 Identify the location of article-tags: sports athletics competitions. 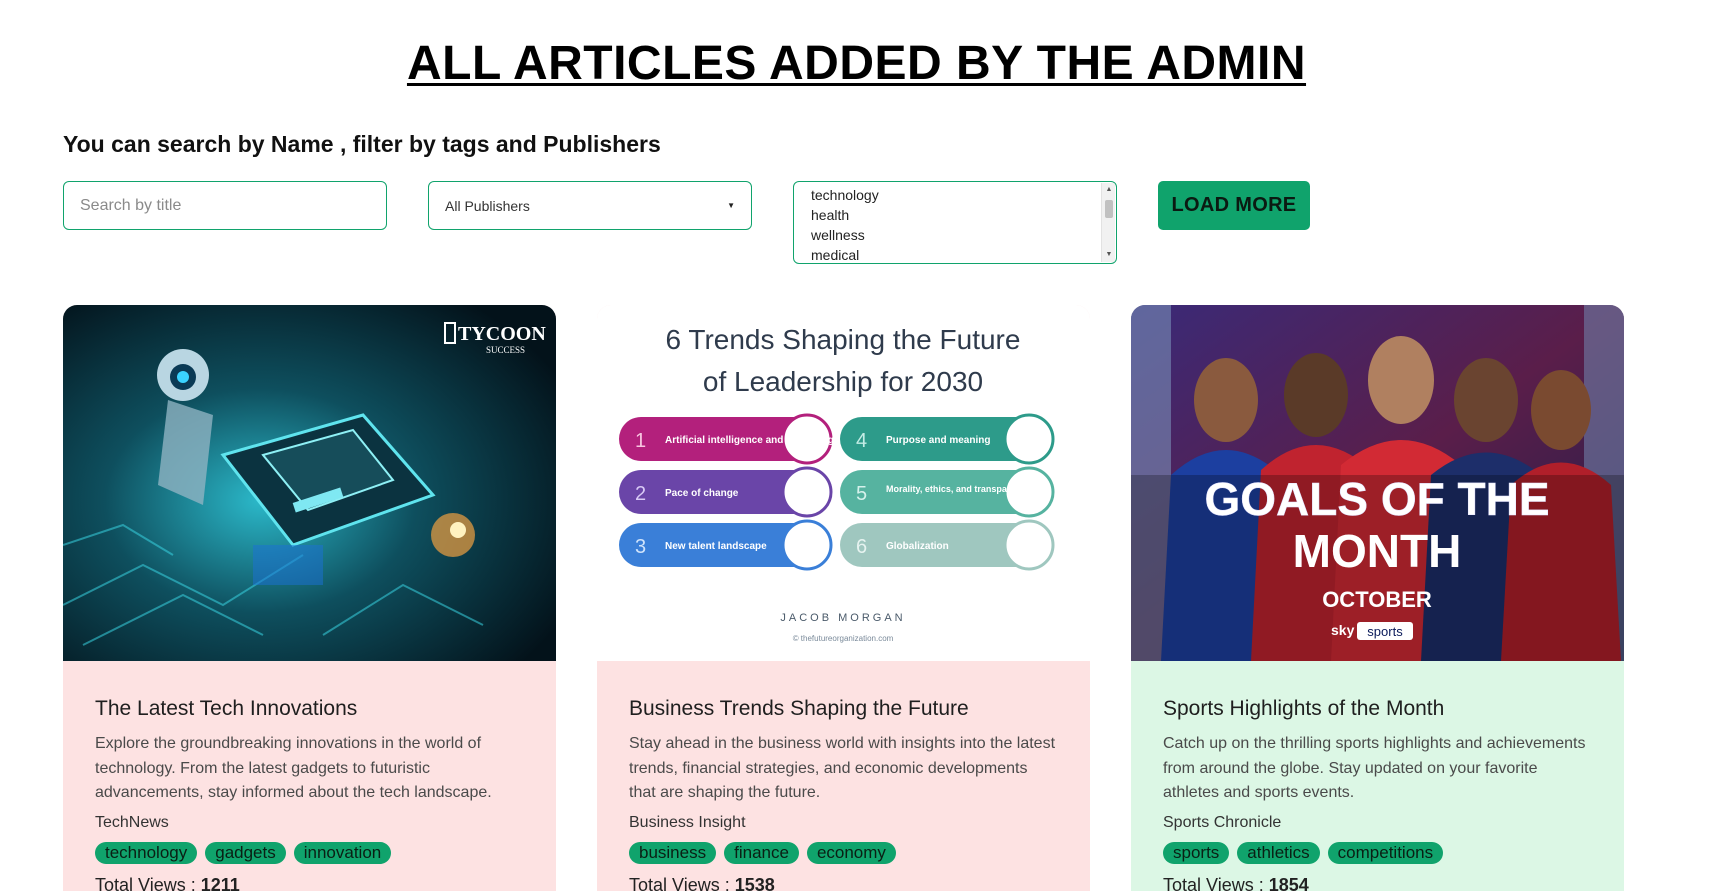
(1377, 853).